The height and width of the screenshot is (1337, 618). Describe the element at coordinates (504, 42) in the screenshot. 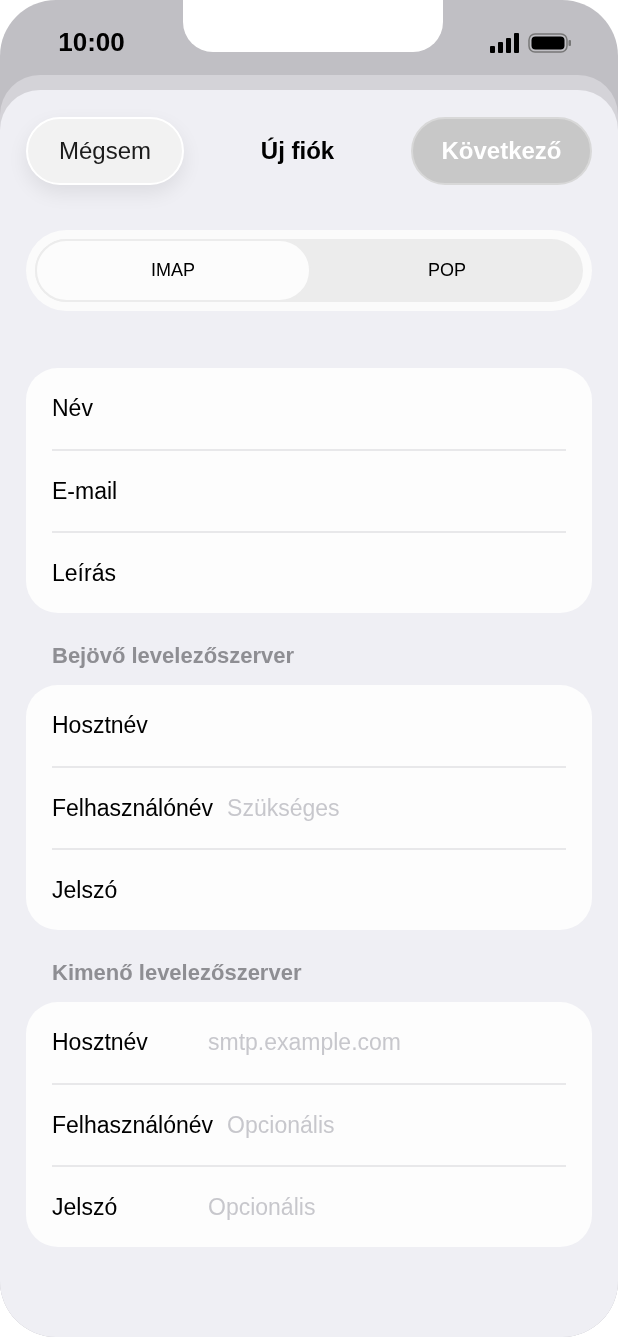

I see `signal-icon` at that location.